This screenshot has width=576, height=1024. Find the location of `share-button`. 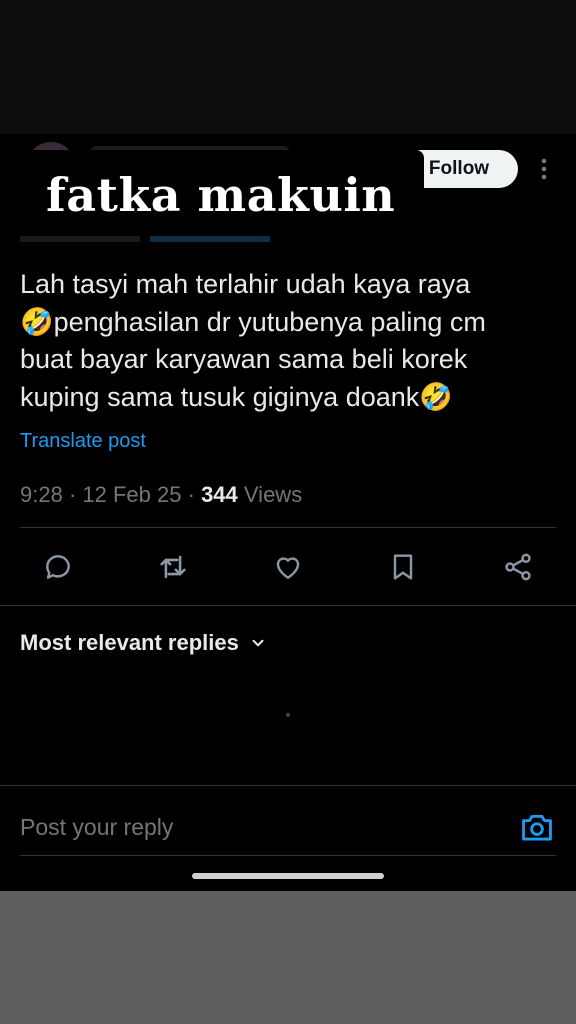

share-button is located at coordinates (518, 567).